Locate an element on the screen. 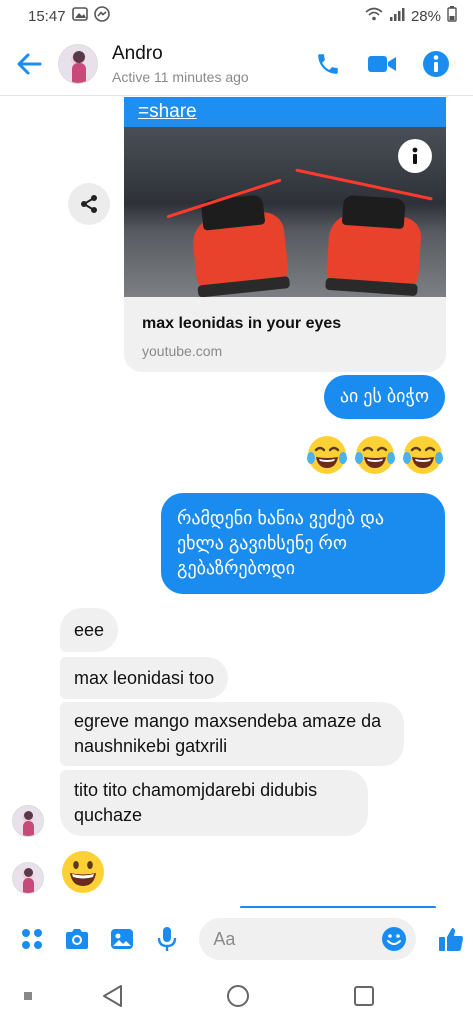 Image resolution: width=473 pixels, height=1024 pixels. grid-dots-icon is located at coordinates (32, 939).